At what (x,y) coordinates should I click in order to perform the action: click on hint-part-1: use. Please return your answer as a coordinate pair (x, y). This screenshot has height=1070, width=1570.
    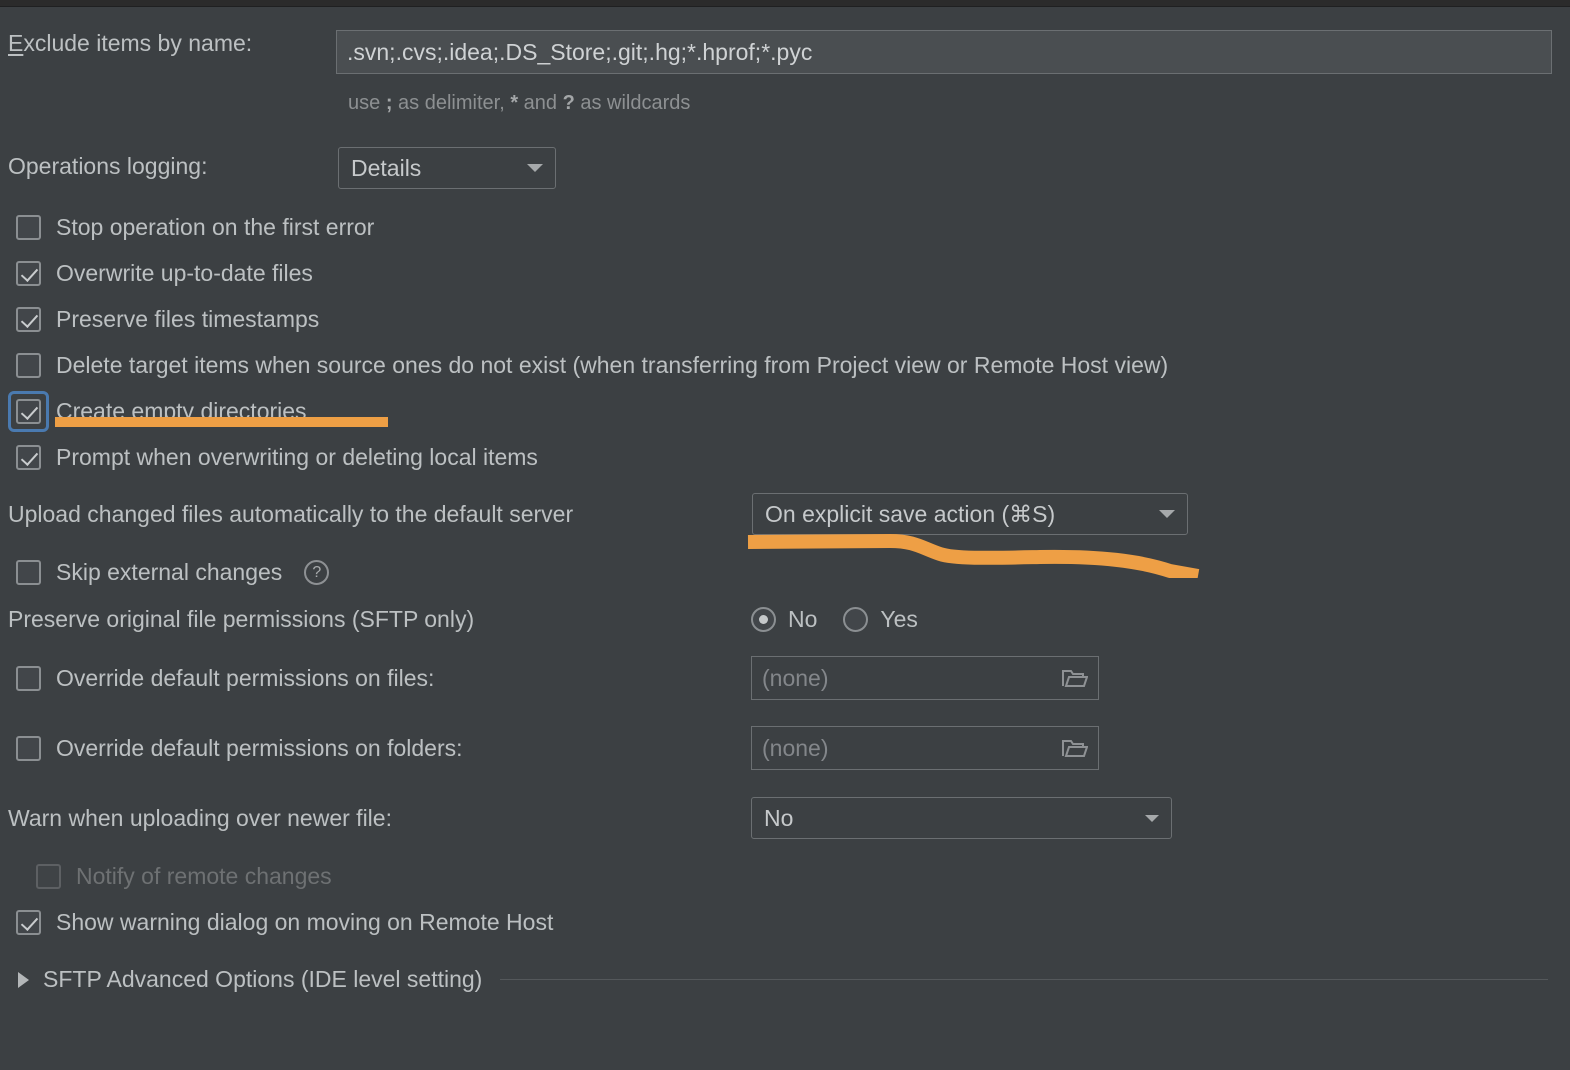
    Looking at the image, I should click on (367, 103).